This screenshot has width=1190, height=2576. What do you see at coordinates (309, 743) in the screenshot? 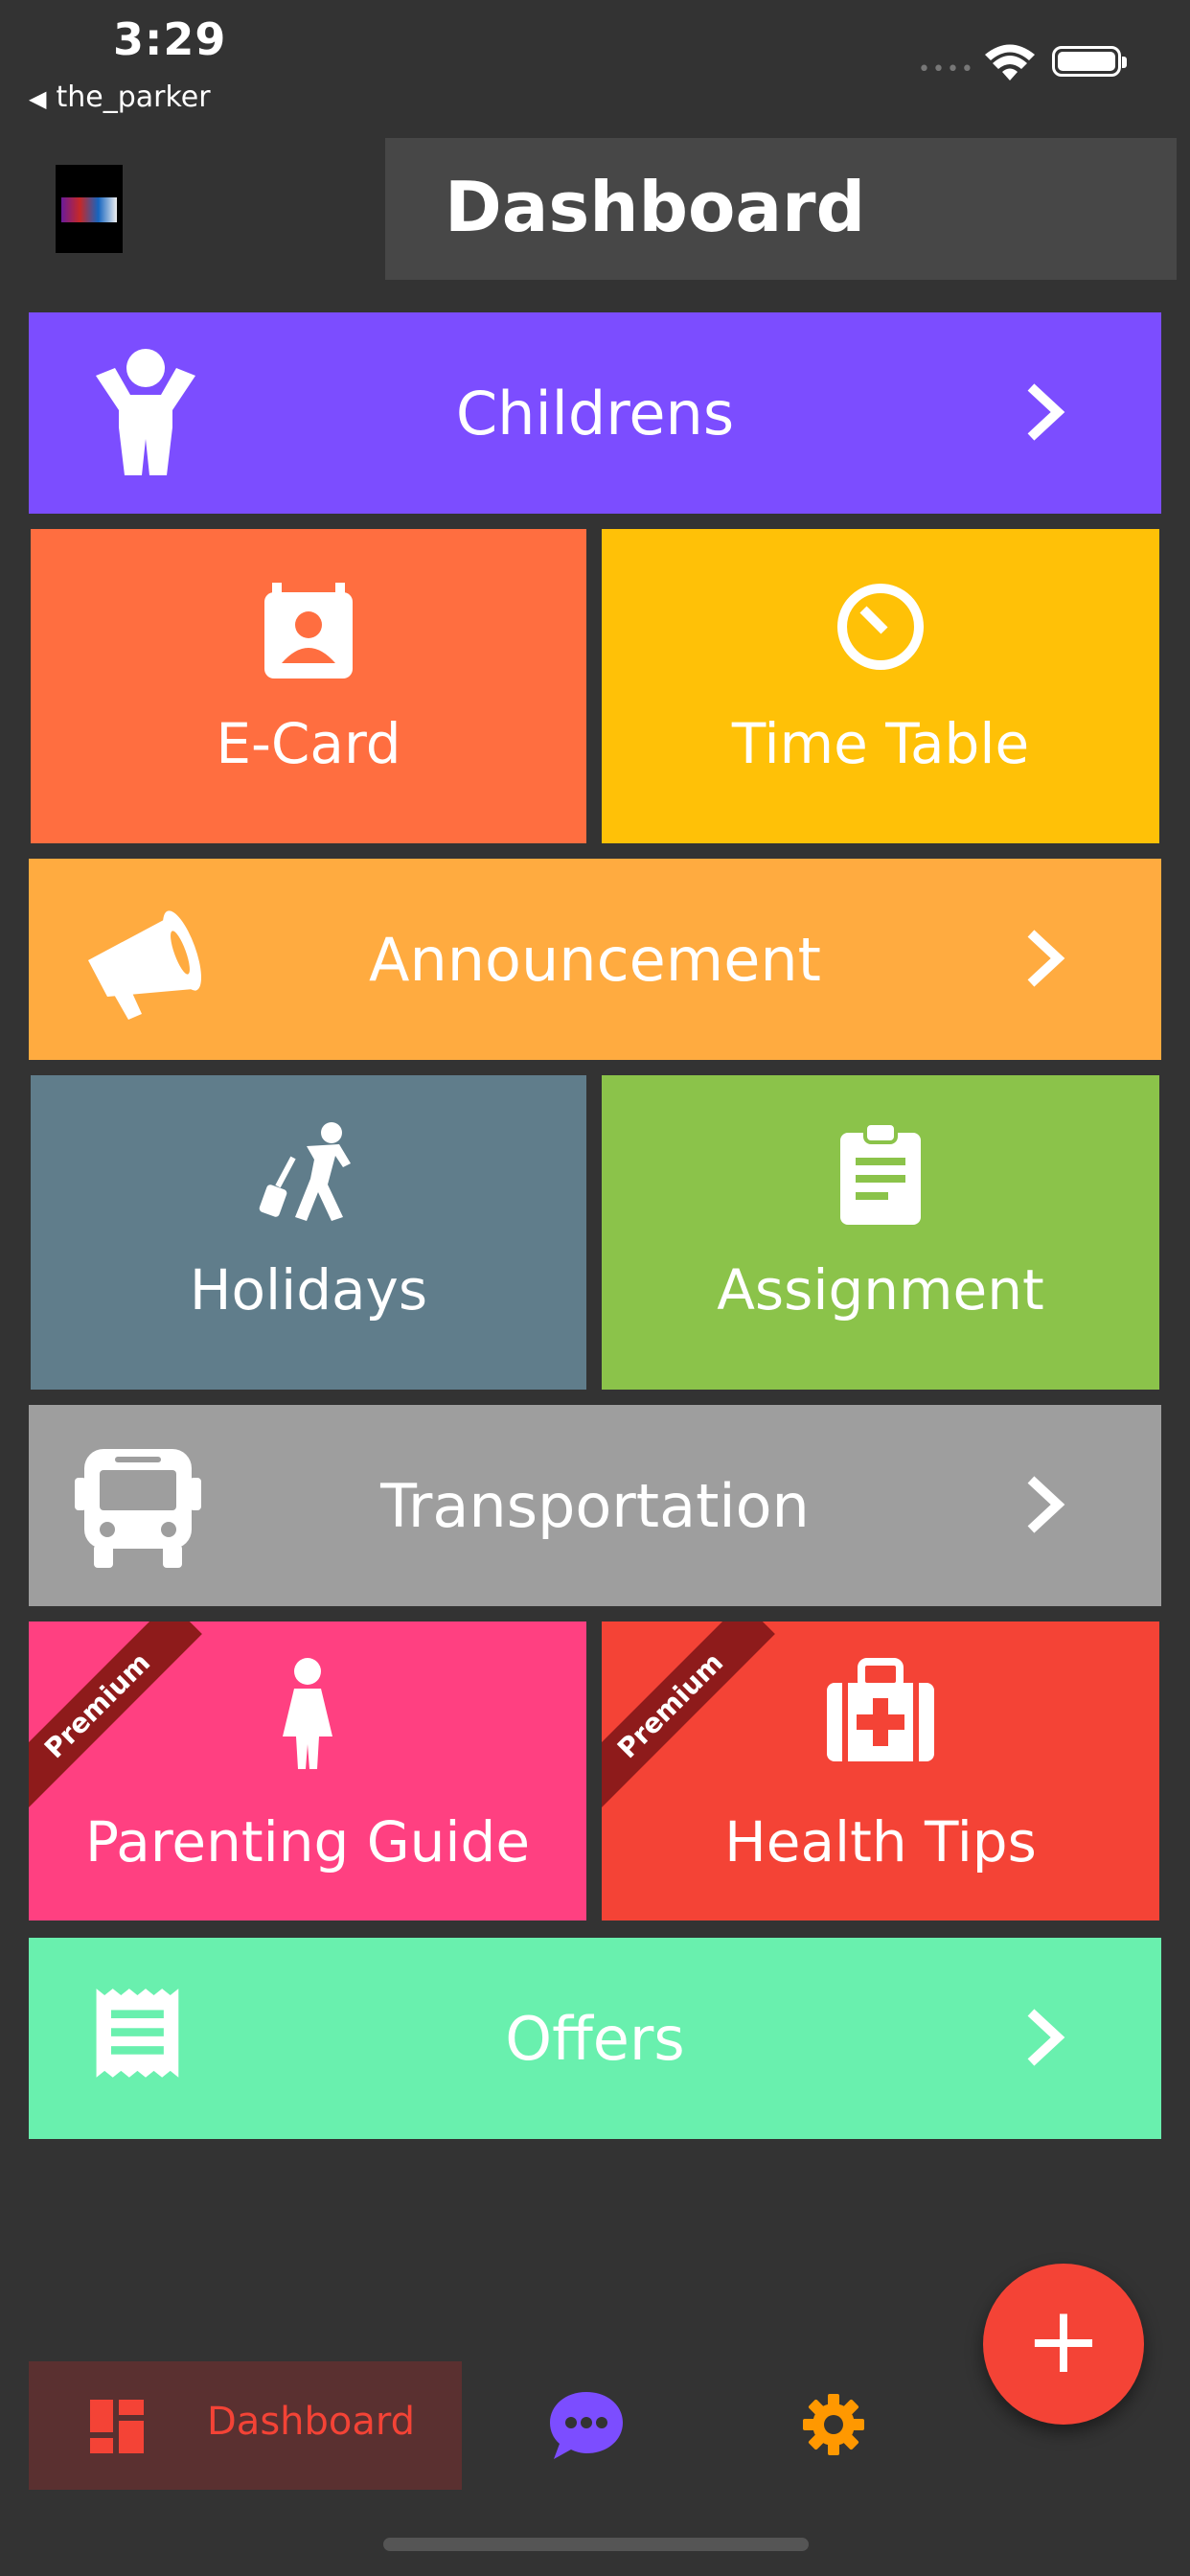
I see `ecard-label: E-Card` at bounding box center [309, 743].